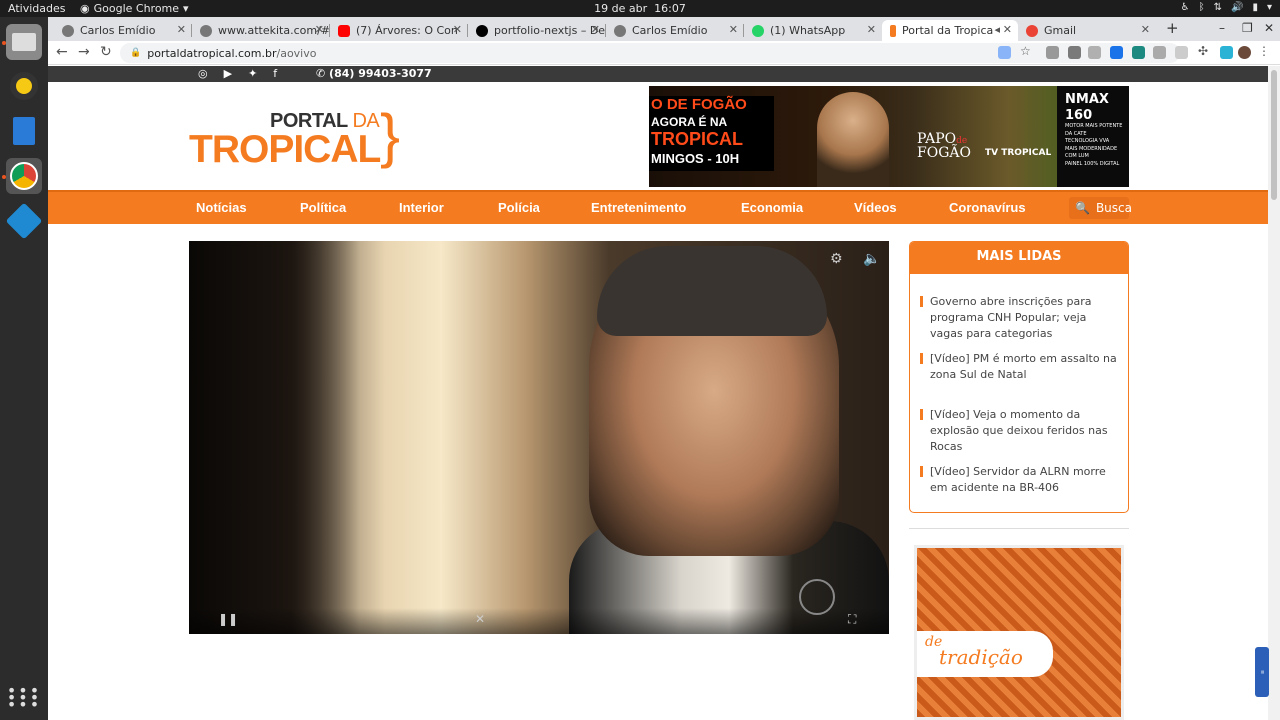  Describe the element at coordinates (1116, 52) in the screenshot. I see `download-extension-icon` at that location.